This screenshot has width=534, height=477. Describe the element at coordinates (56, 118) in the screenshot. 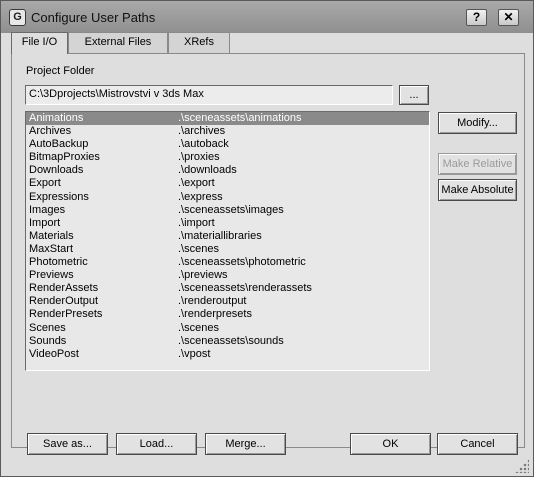

I see `path-name: Animations` at that location.